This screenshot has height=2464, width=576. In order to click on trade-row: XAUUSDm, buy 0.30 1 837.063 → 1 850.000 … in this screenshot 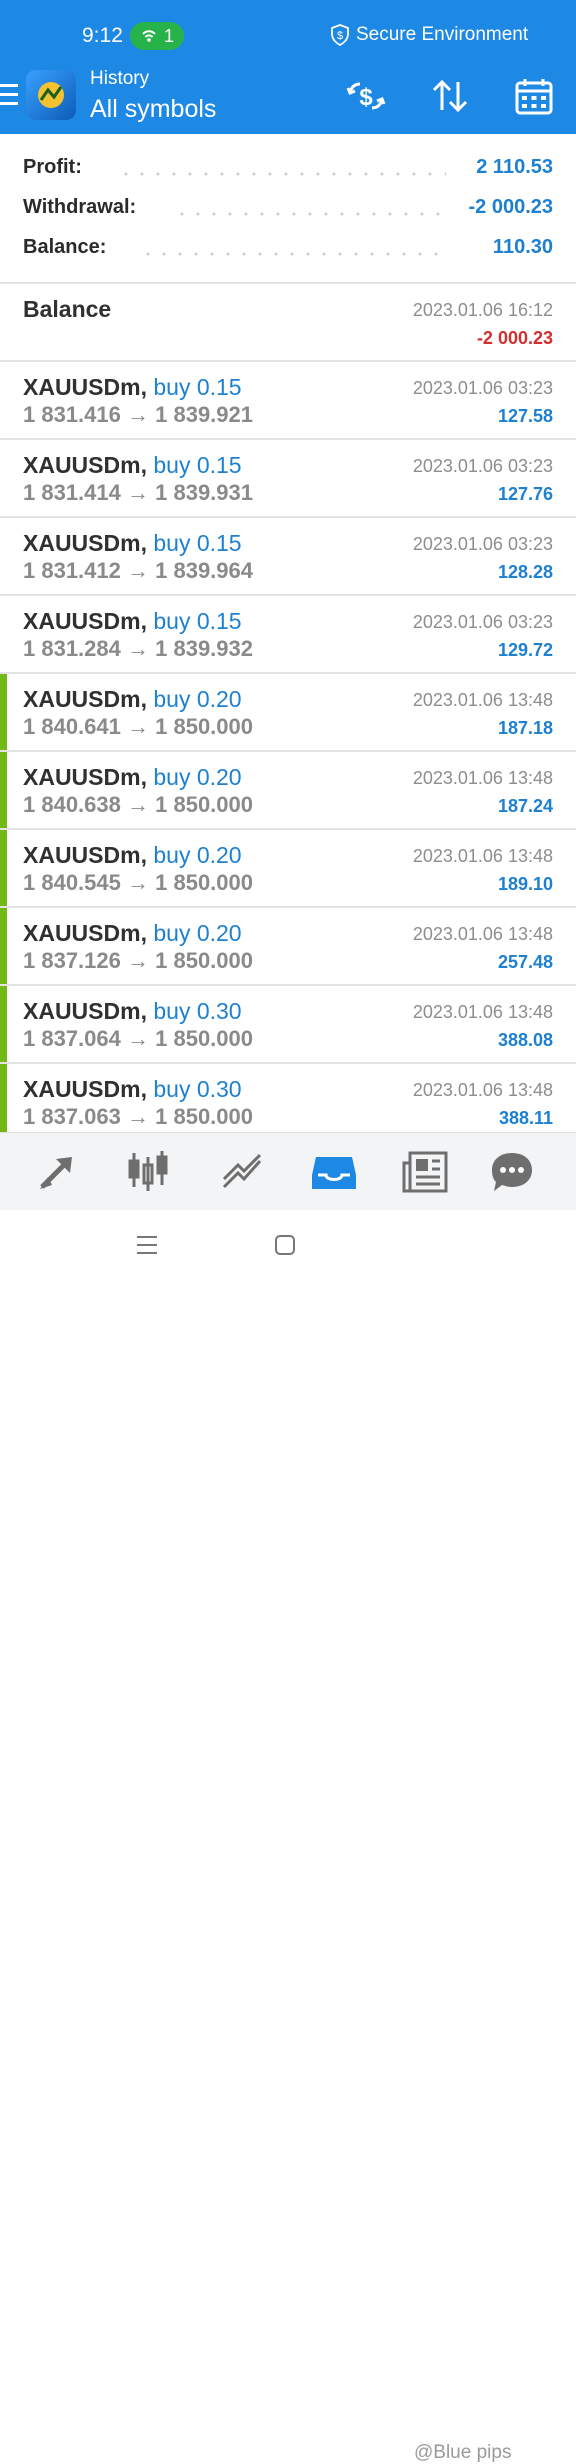, I will do `click(288, 1098)`.